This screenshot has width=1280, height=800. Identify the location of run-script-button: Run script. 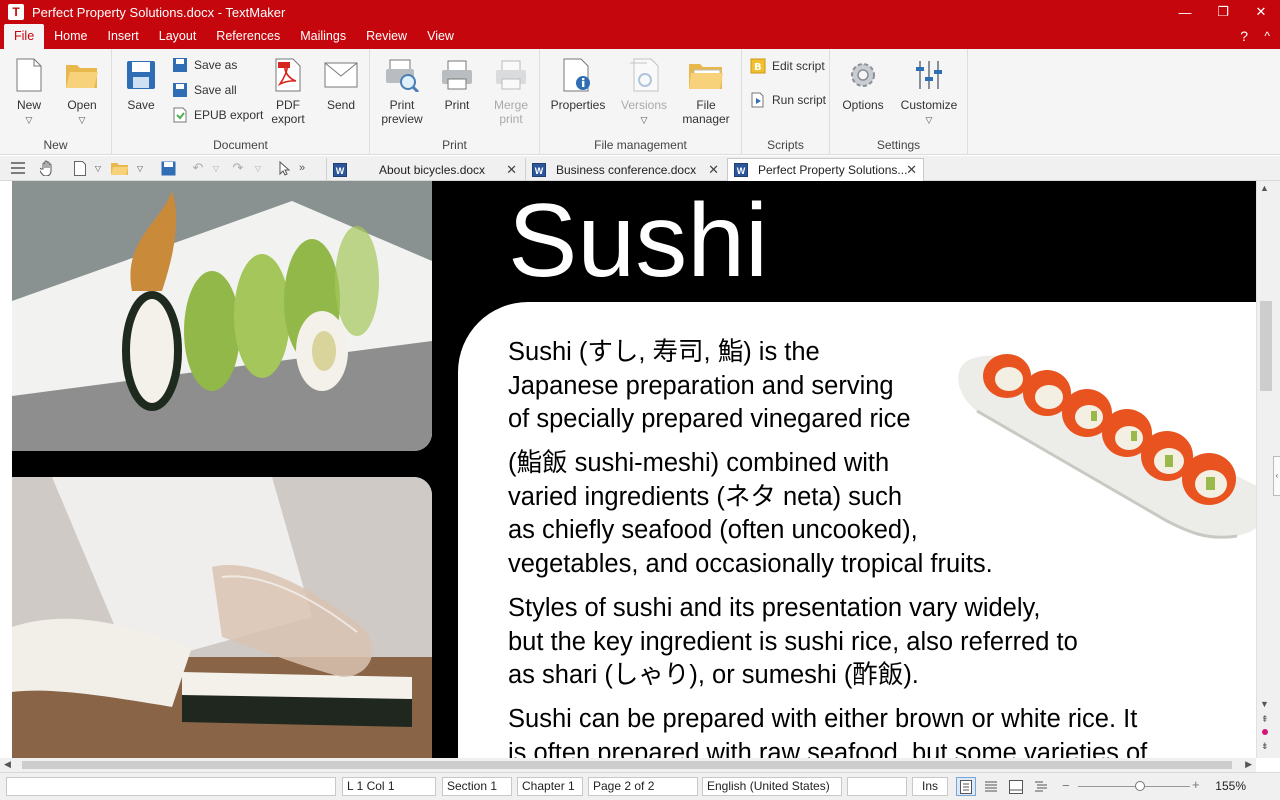
(788, 100).